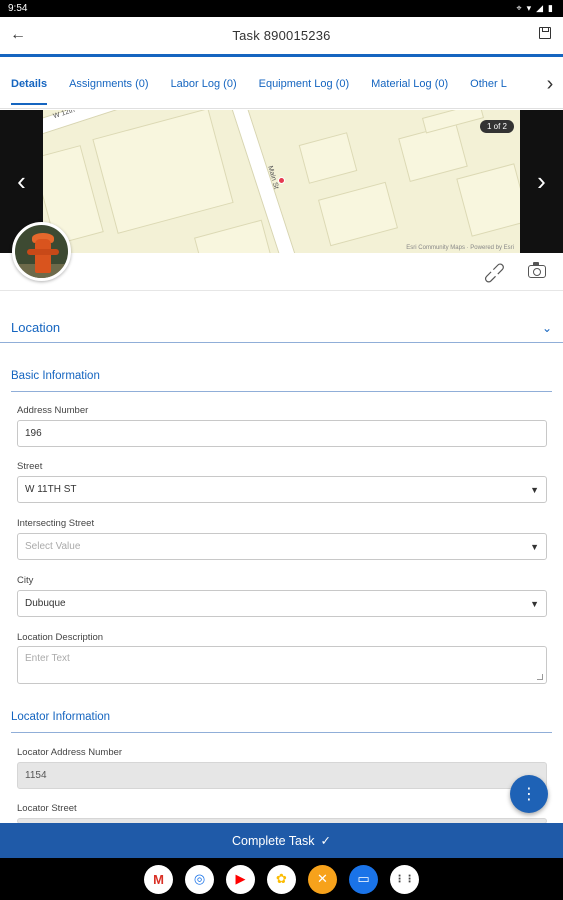 The image size is (563, 900). What do you see at coordinates (273, 840) in the screenshot?
I see `complete-task-label: Complete Task` at bounding box center [273, 840].